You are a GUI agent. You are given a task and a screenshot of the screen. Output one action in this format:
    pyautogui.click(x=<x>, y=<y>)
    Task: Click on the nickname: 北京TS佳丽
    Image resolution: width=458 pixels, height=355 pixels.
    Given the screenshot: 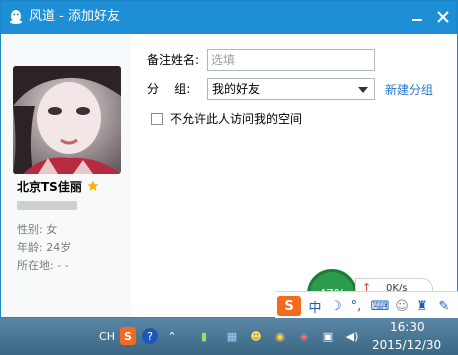 What is the action you would take?
    pyautogui.click(x=49, y=187)
    